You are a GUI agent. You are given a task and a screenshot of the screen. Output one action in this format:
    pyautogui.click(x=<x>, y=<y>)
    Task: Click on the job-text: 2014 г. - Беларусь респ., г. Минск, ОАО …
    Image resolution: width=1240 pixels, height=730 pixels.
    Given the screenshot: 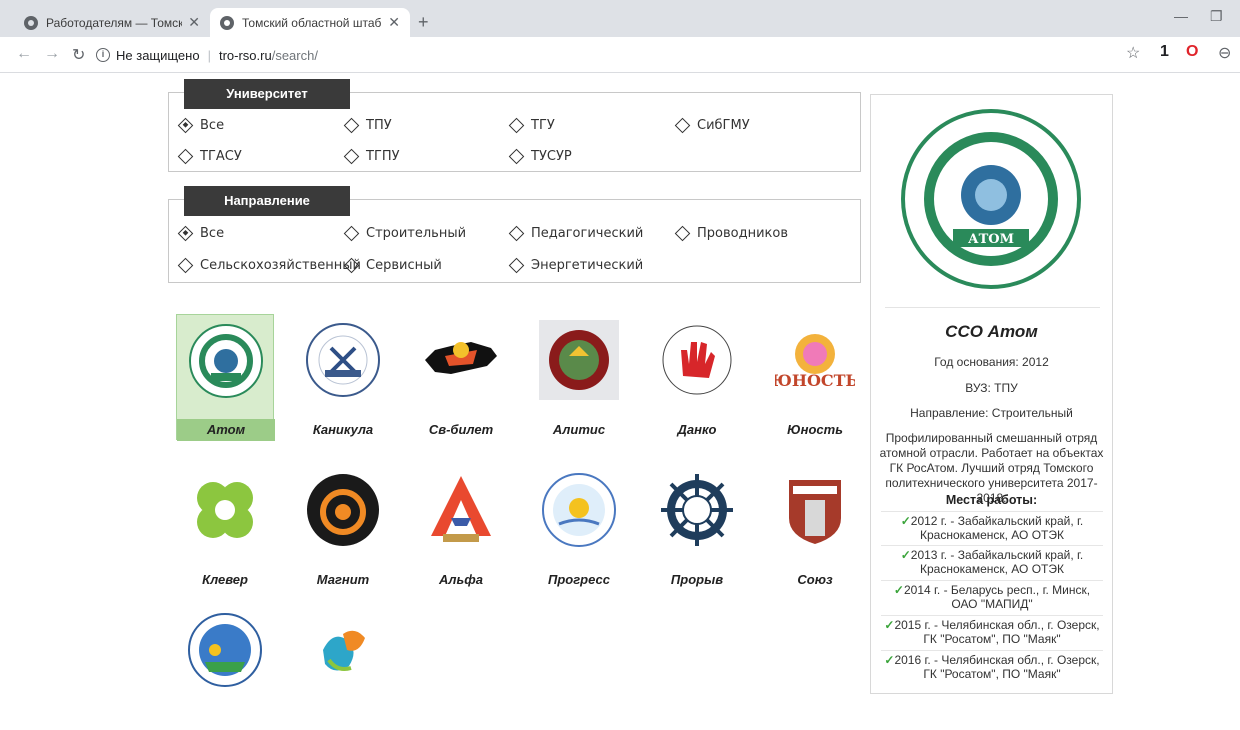 What is the action you would take?
    pyautogui.click(x=997, y=597)
    